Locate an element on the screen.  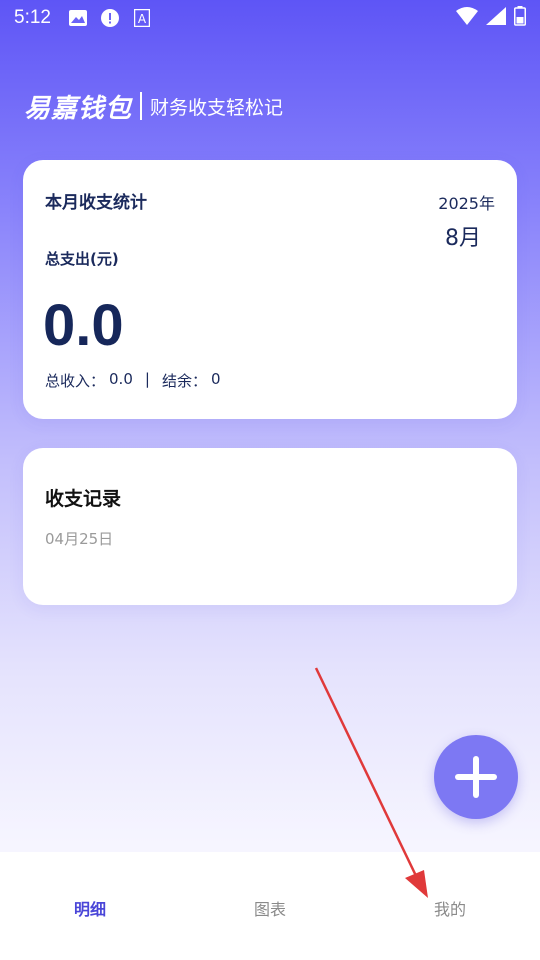
nav-tab-mine: 我的 is located at coordinates (450, 906).